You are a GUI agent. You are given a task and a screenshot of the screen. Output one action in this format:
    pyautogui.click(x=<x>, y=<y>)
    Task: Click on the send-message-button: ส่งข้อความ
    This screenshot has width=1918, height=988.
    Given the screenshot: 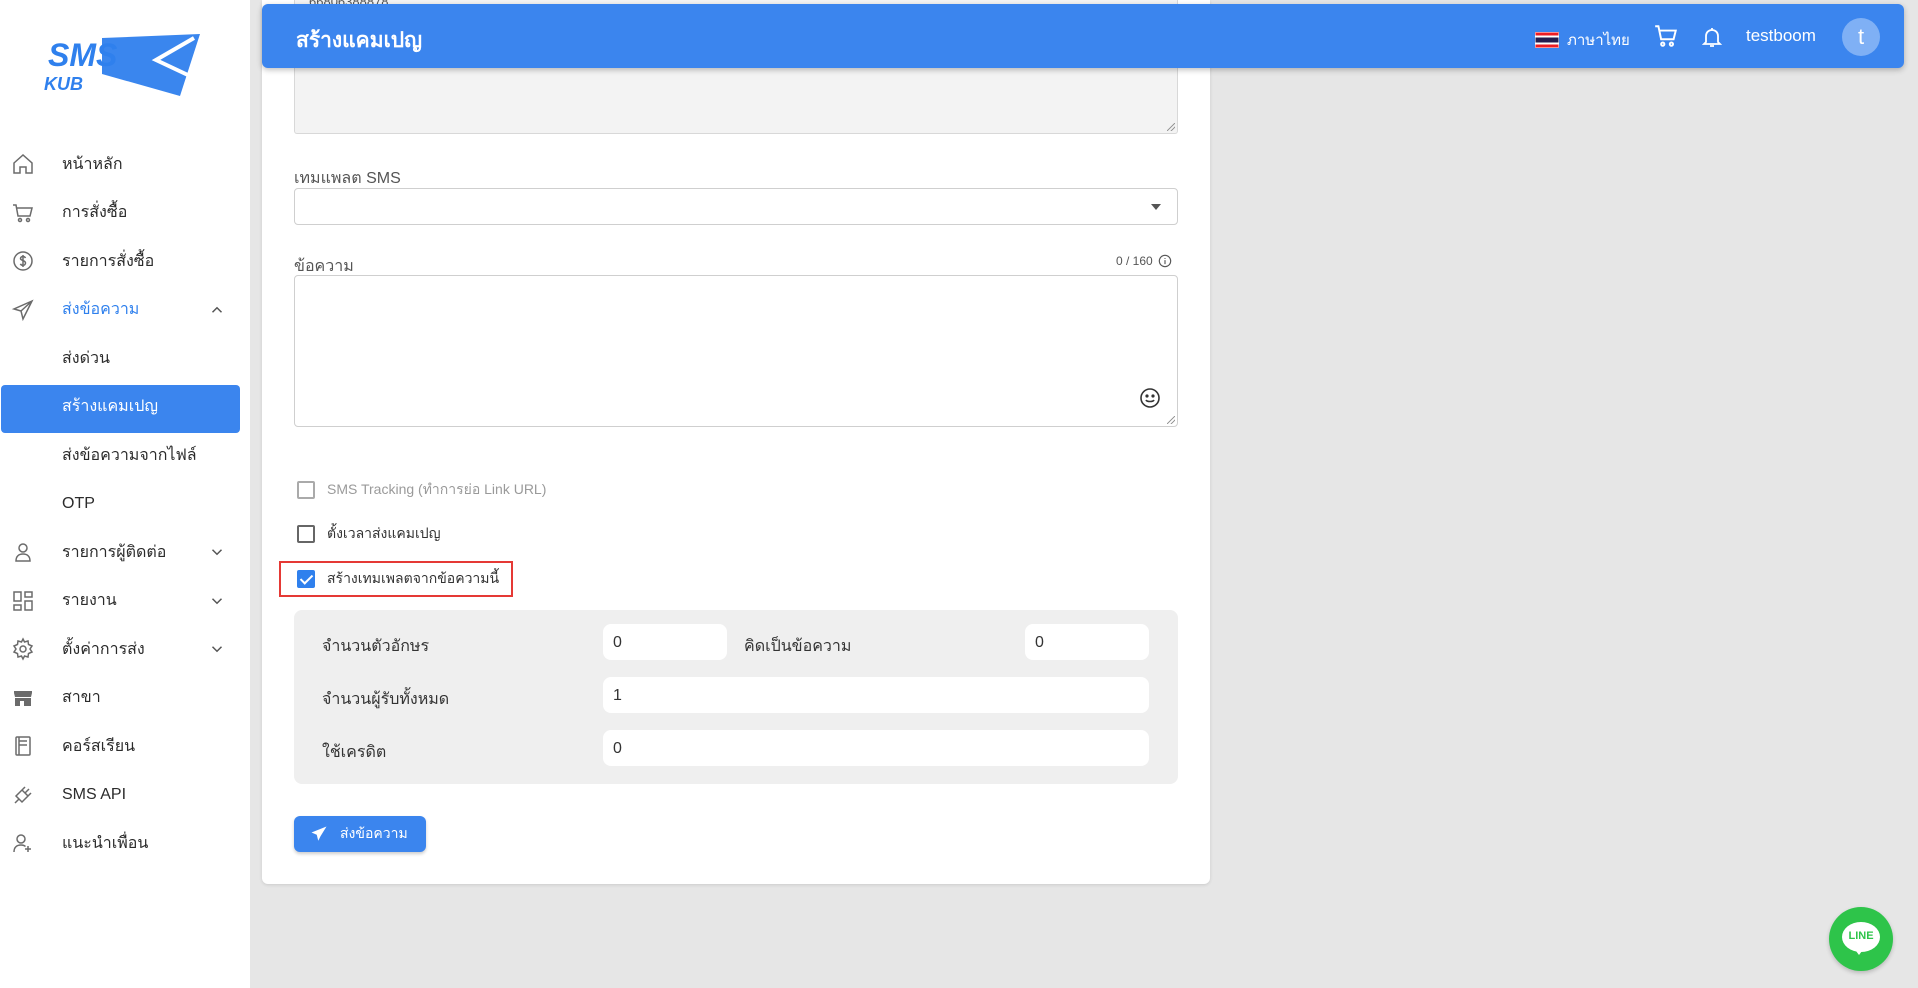 What is the action you would take?
    pyautogui.click(x=360, y=834)
    